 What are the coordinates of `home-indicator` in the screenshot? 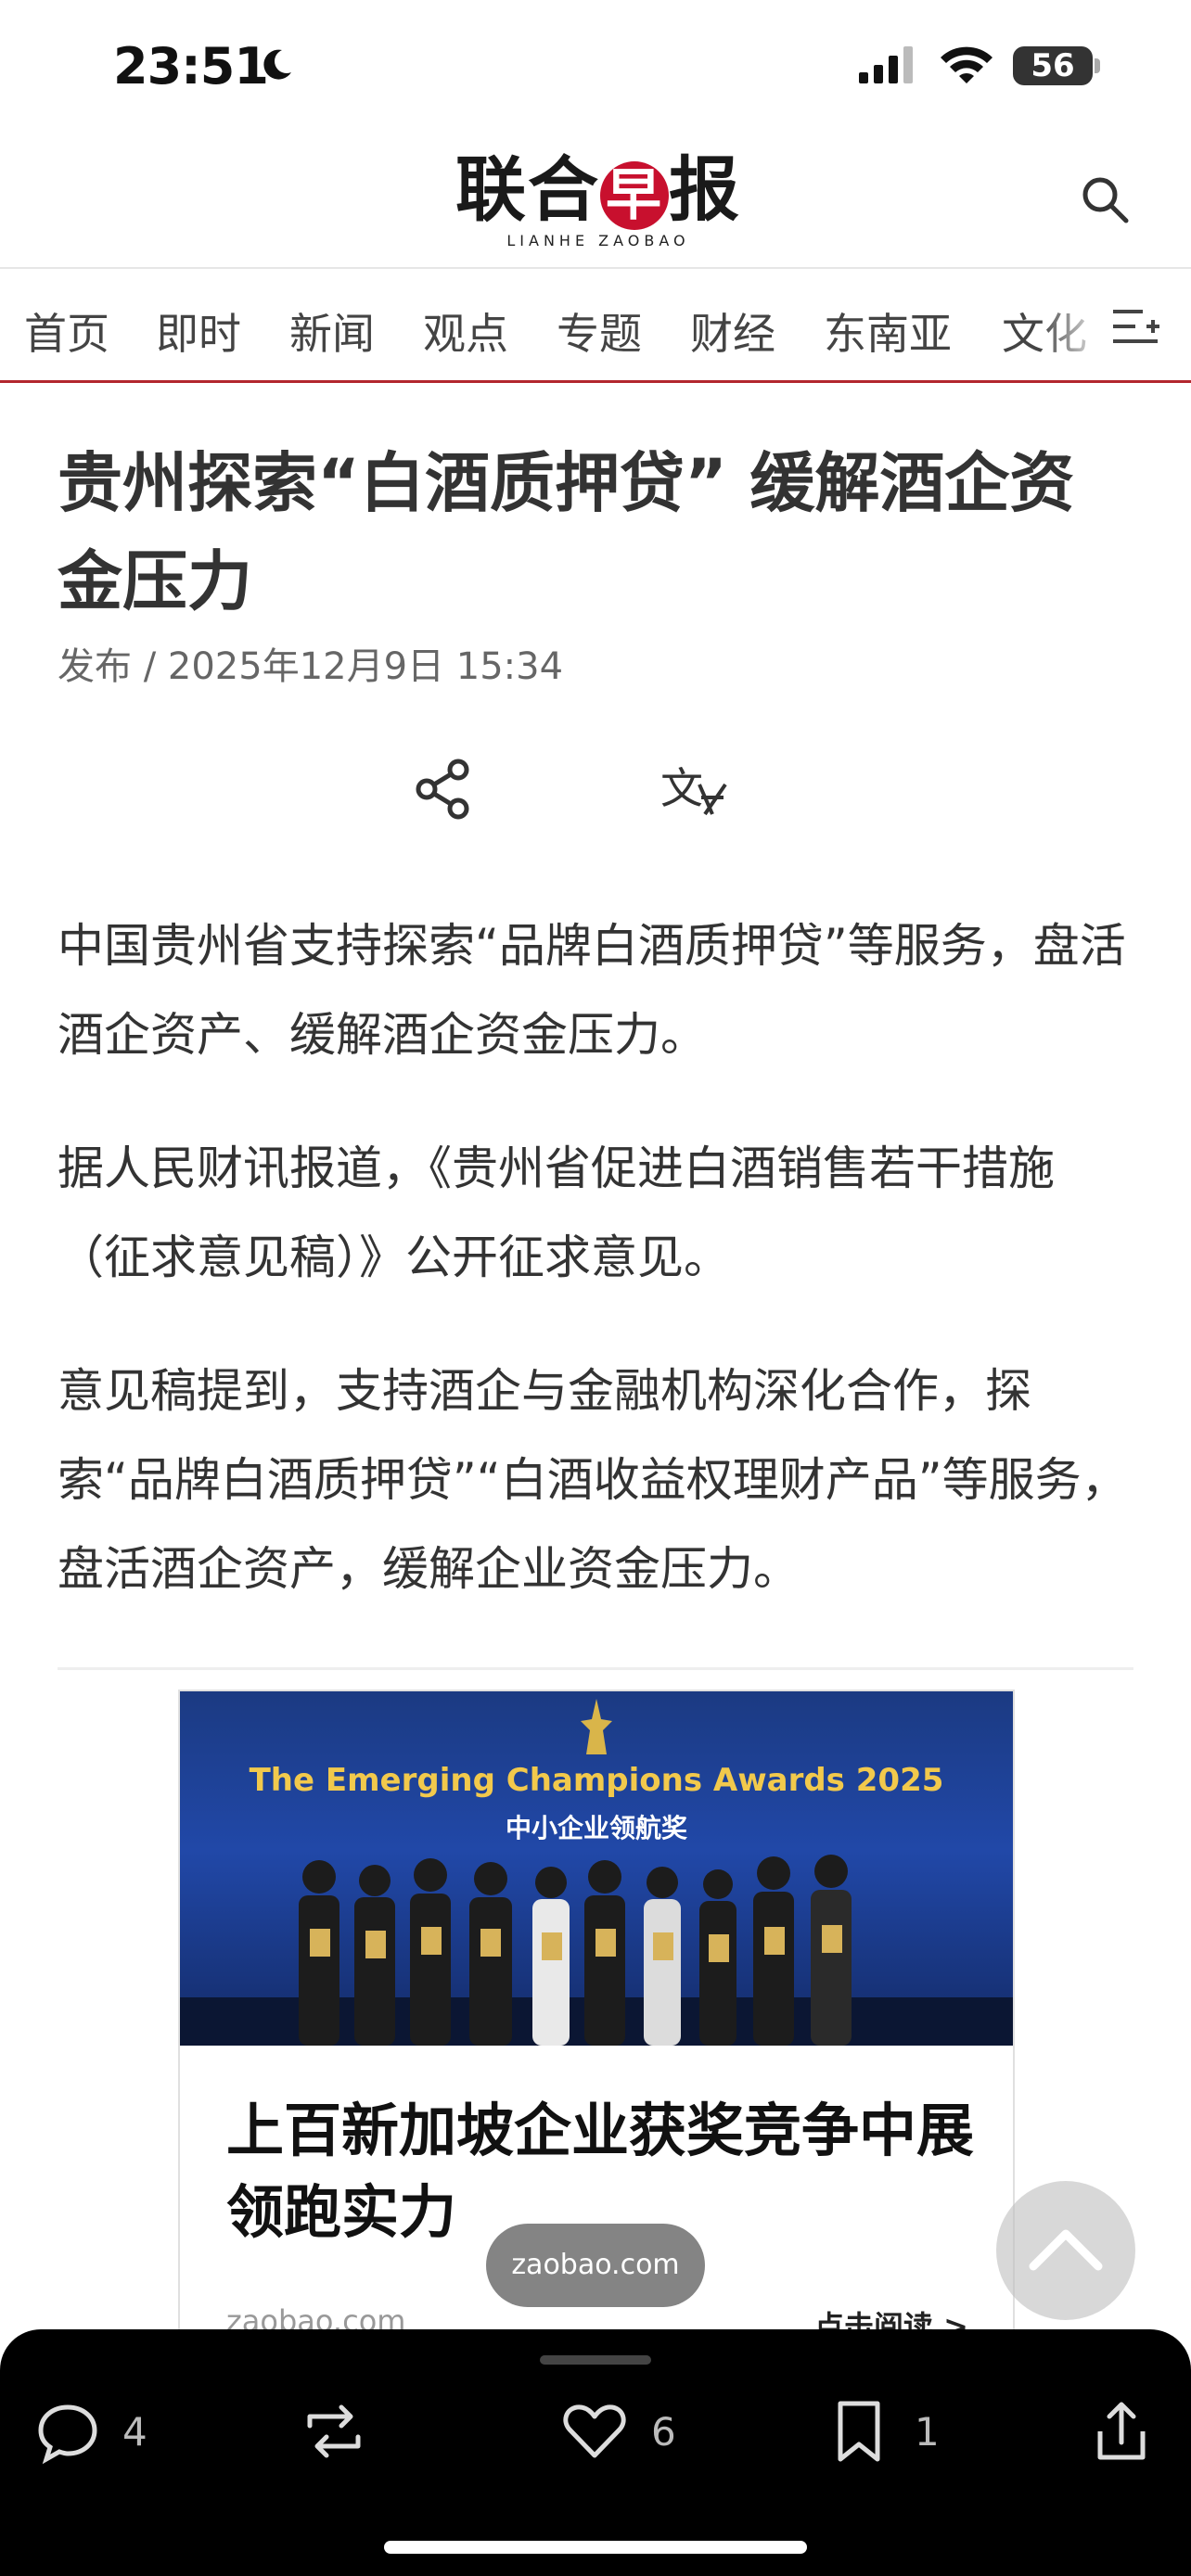 It's located at (595, 2547).